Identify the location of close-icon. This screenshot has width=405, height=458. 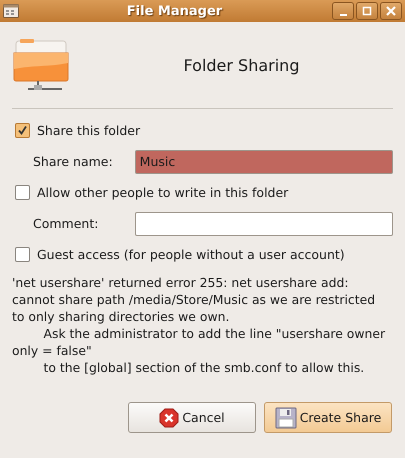
(391, 11).